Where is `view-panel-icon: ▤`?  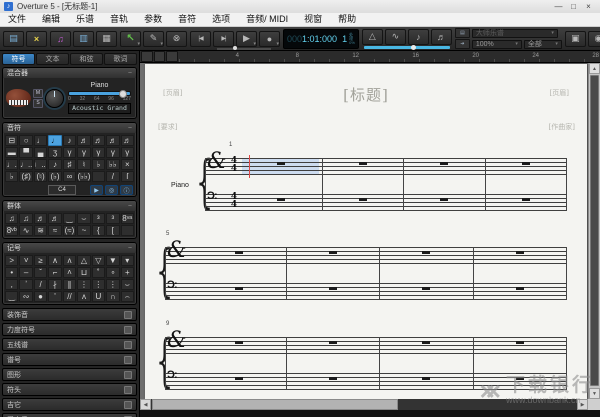 view-panel-icon: ▤ is located at coordinates (462, 33).